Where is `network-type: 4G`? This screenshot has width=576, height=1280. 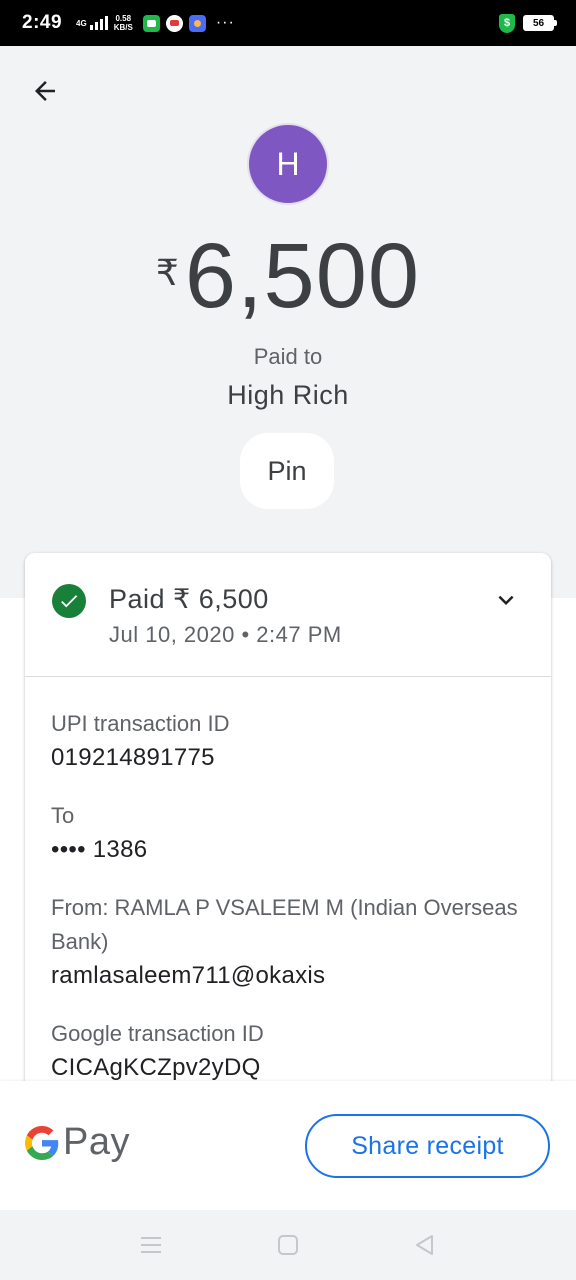
network-type: 4G is located at coordinates (81, 23).